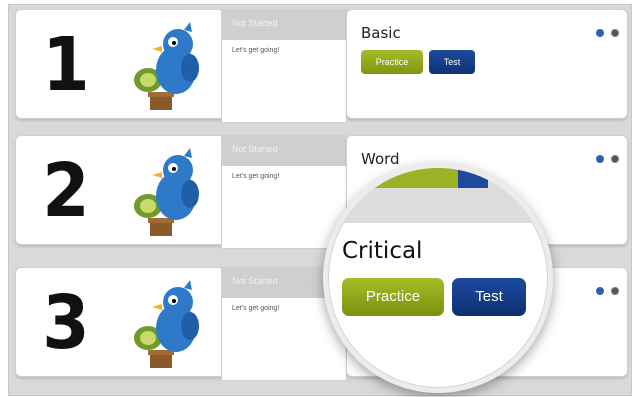 The height and width of the screenshot is (397, 639). What do you see at coordinates (120, 190) in the screenshot?
I see `level-number-card: 2` at bounding box center [120, 190].